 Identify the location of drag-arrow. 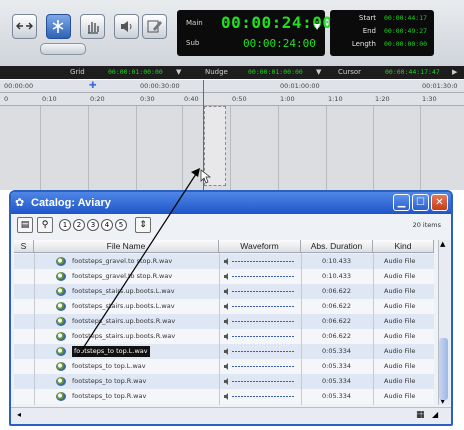
(144, 262).